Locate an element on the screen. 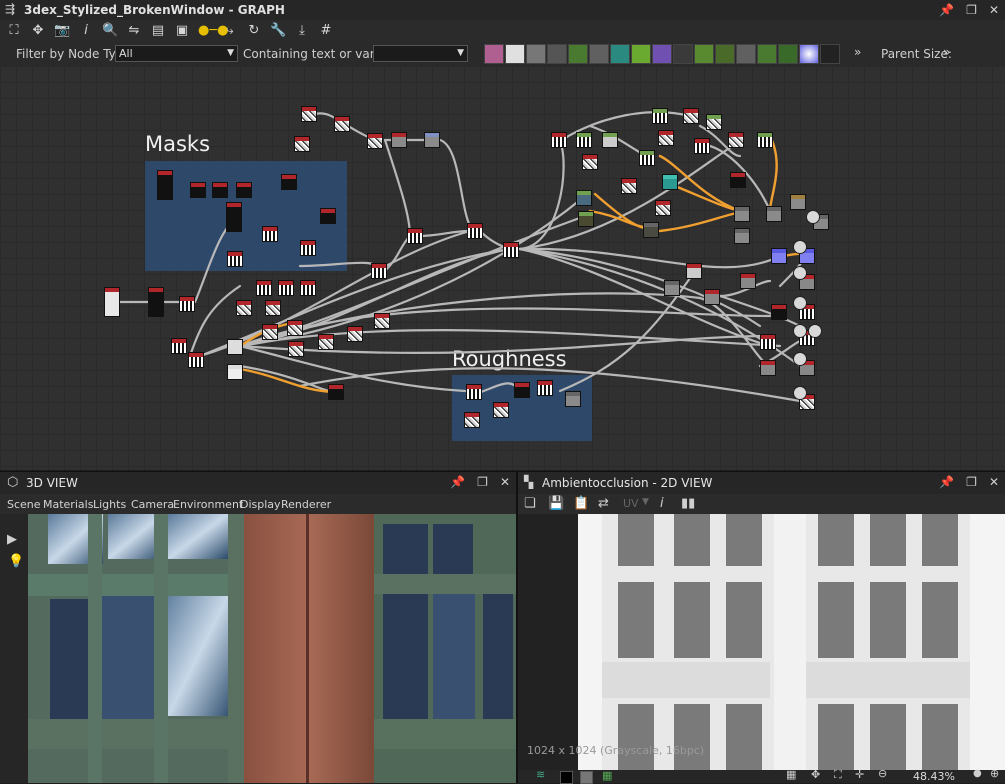  fit-view-icon: ⛶ is located at coordinates (14, 31).